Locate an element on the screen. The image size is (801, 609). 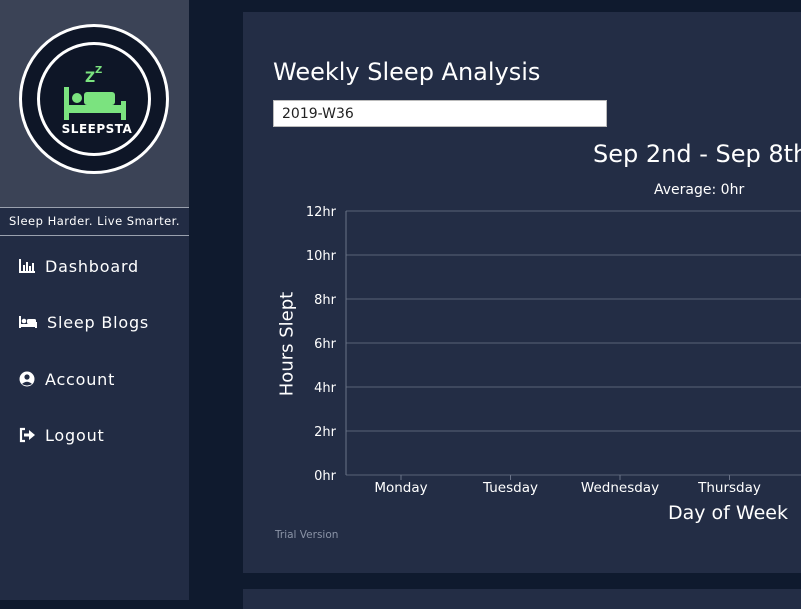
y-tick-label: 4hr is located at coordinates (325, 388).